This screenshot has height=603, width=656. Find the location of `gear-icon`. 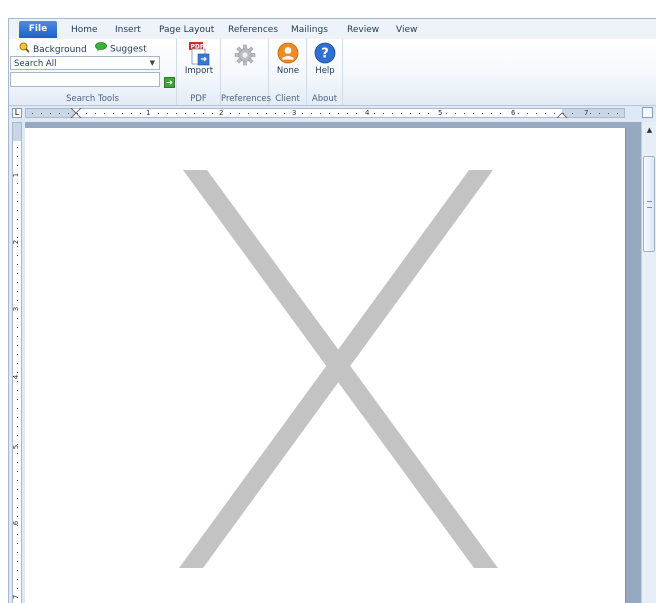

gear-icon is located at coordinates (245, 55).